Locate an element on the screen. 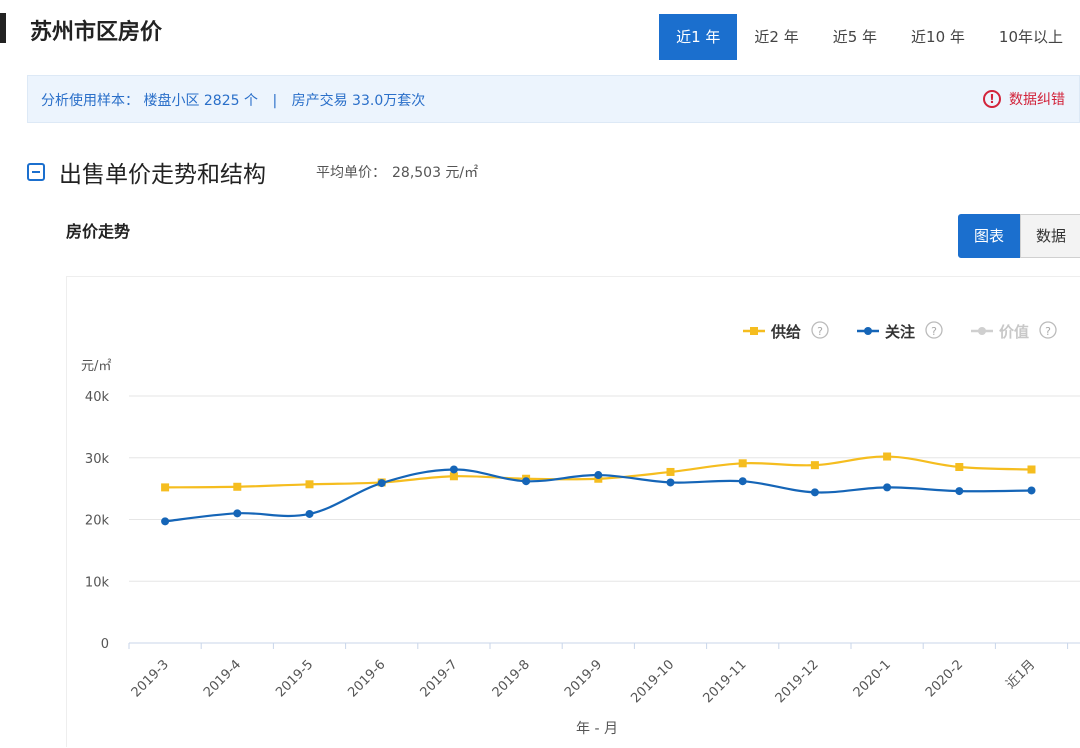  sample-info-text: 分析使用样本： 楼盘小区 2825 个 | 房产交易 33.0万套次 is located at coordinates (233, 100).